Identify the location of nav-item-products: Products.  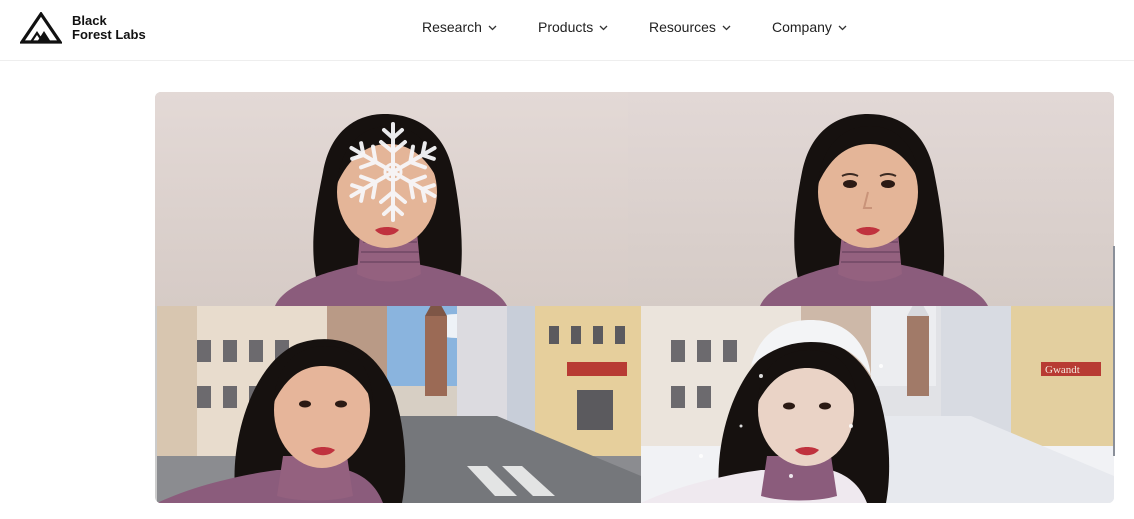
(573, 27).